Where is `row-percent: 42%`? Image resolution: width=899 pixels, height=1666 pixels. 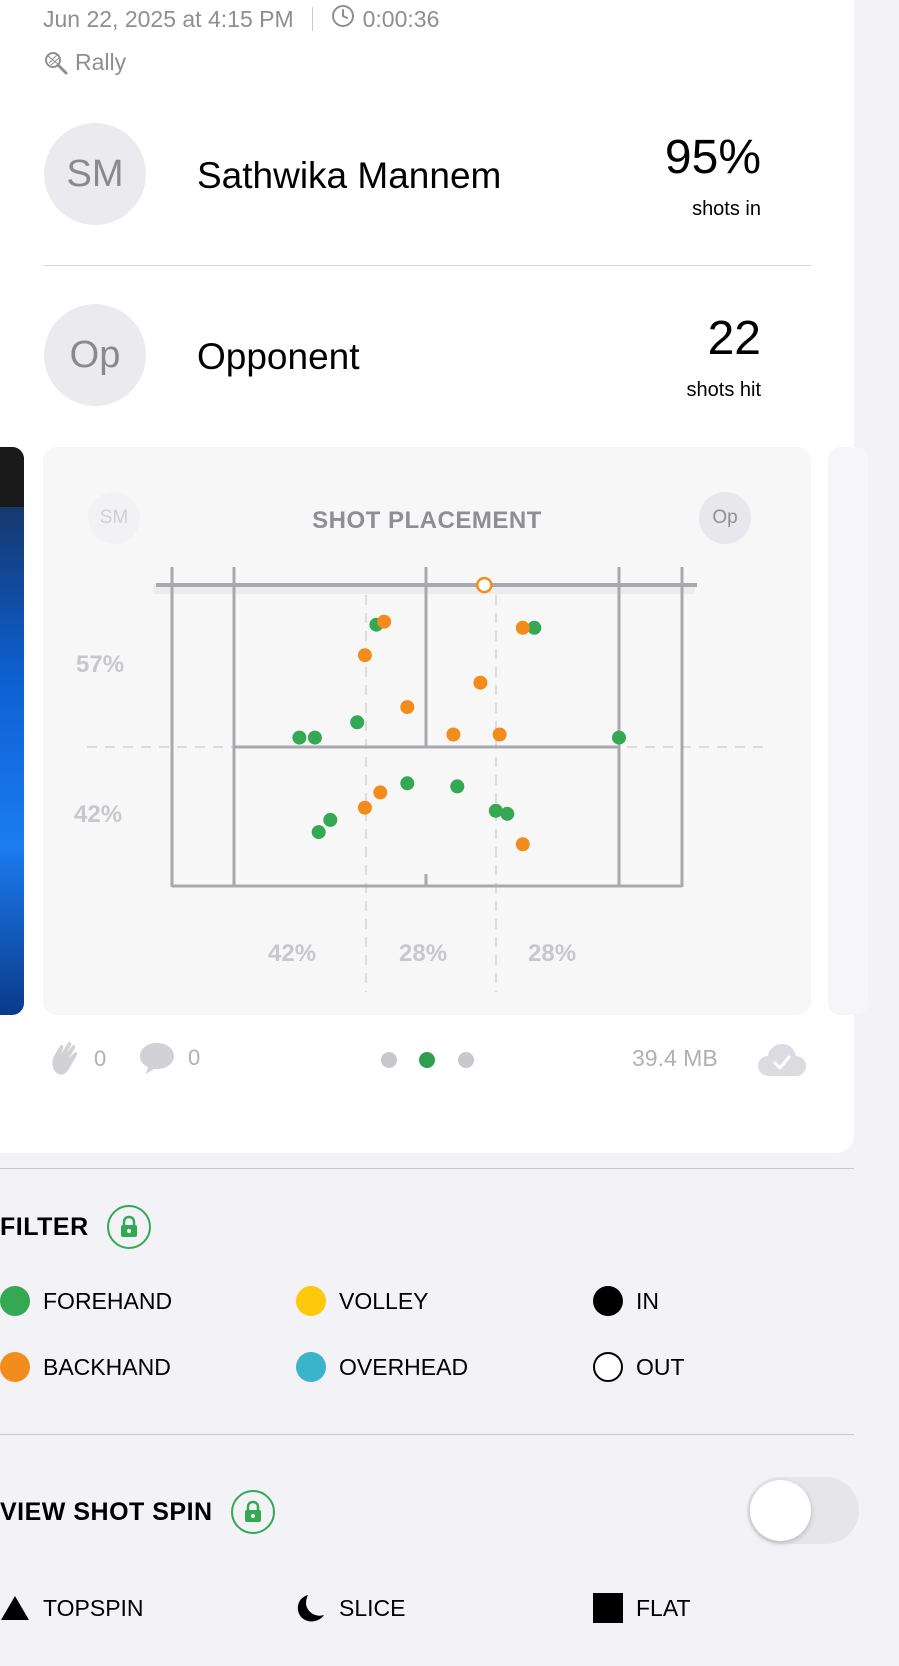 row-percent: 42% is located at coordinates (98, 814).